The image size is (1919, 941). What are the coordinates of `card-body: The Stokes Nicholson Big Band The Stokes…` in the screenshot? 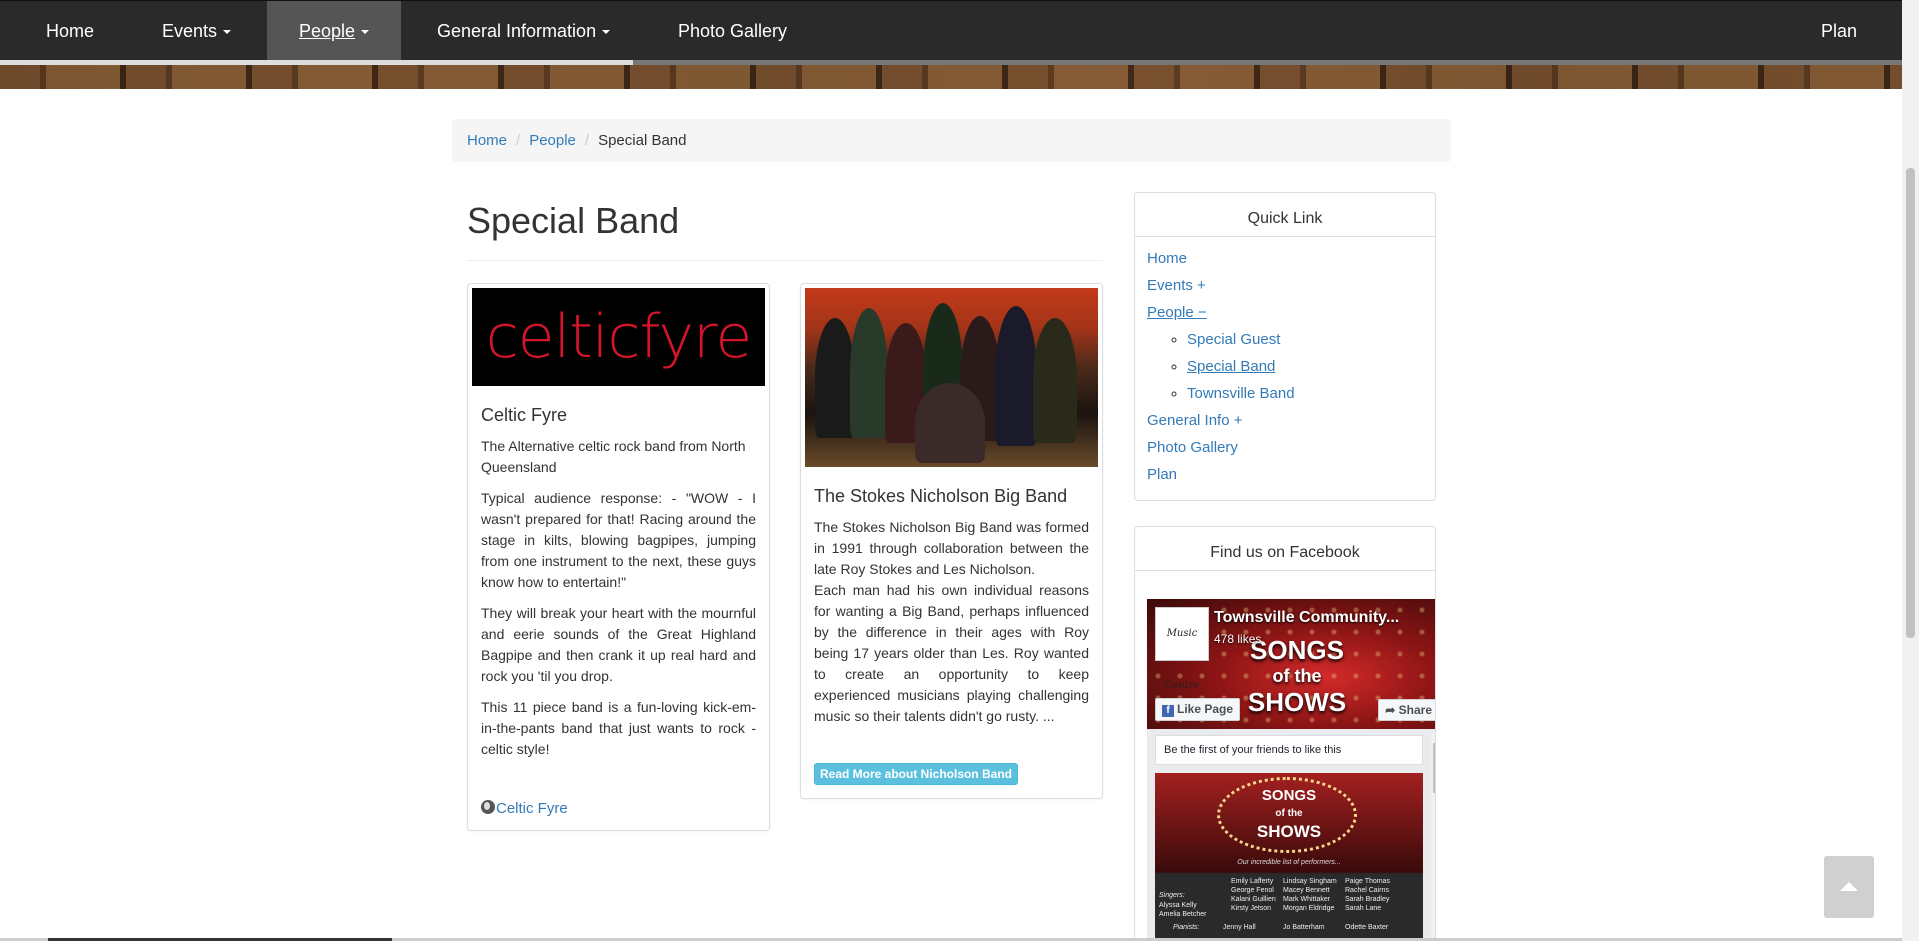 It's located at (951, 630).